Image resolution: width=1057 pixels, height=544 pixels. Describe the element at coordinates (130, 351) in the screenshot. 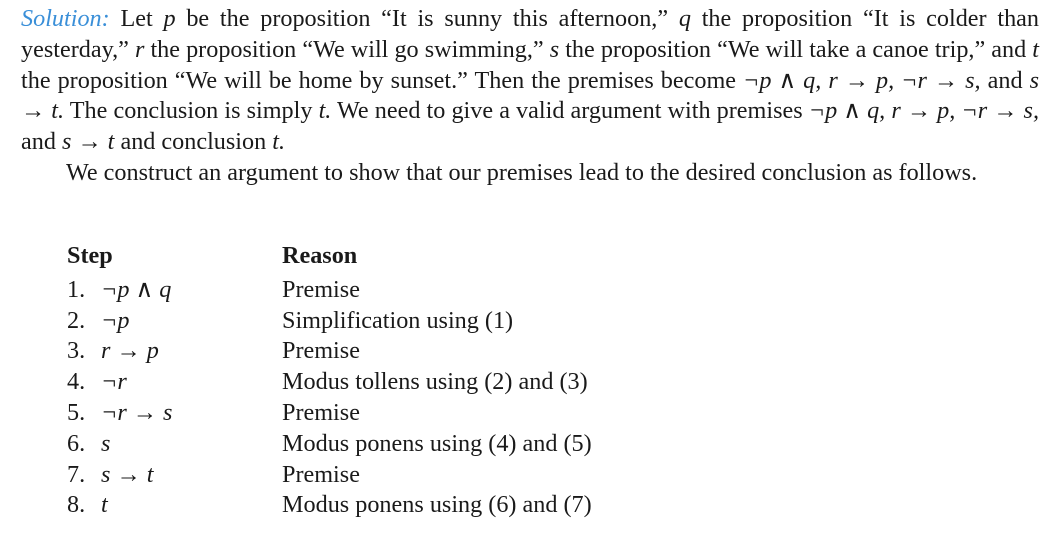

I see `step-expression: r → p` at that location.